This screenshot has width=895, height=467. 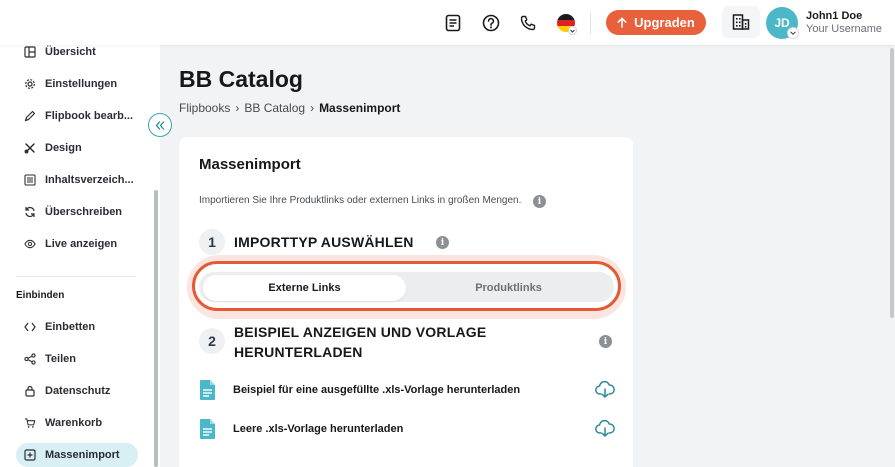 I want to click on step-title: IMPORTTYP AUSWÄHLEN, so click(x=324, y=242).